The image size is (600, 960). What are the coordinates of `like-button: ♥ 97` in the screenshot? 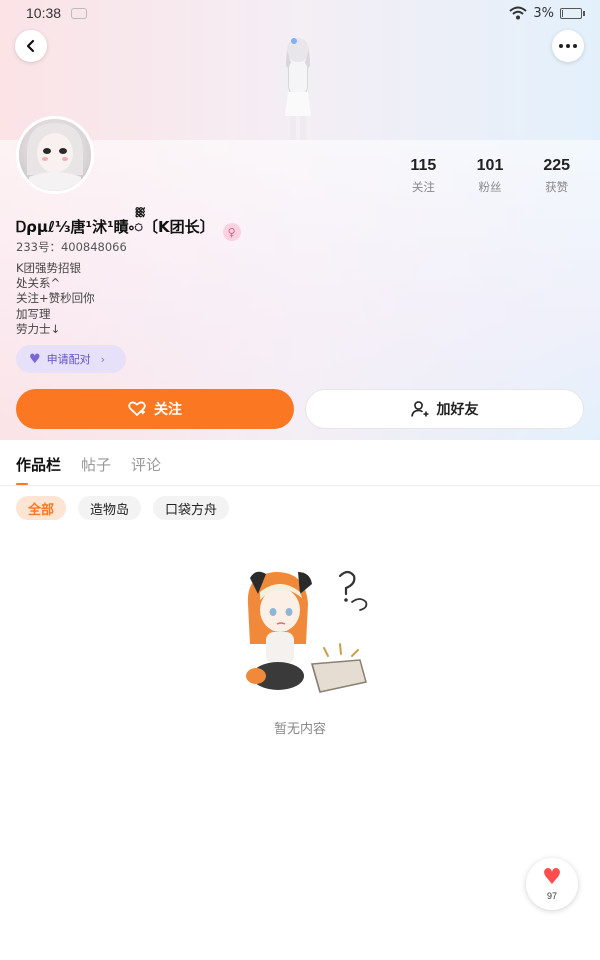 It's located at (552, 884).